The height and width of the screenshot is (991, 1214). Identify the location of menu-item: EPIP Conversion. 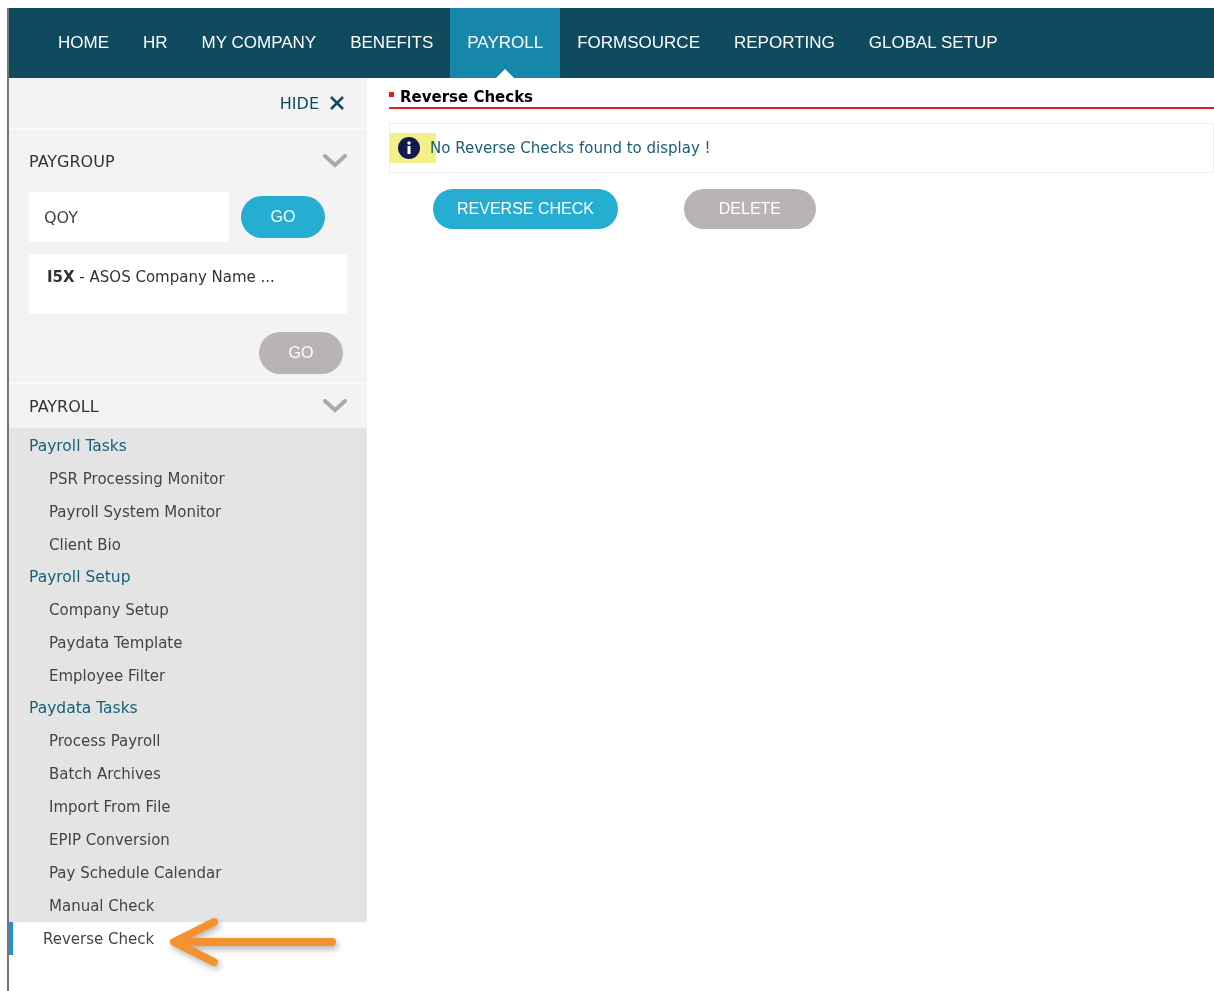
(188, 839).